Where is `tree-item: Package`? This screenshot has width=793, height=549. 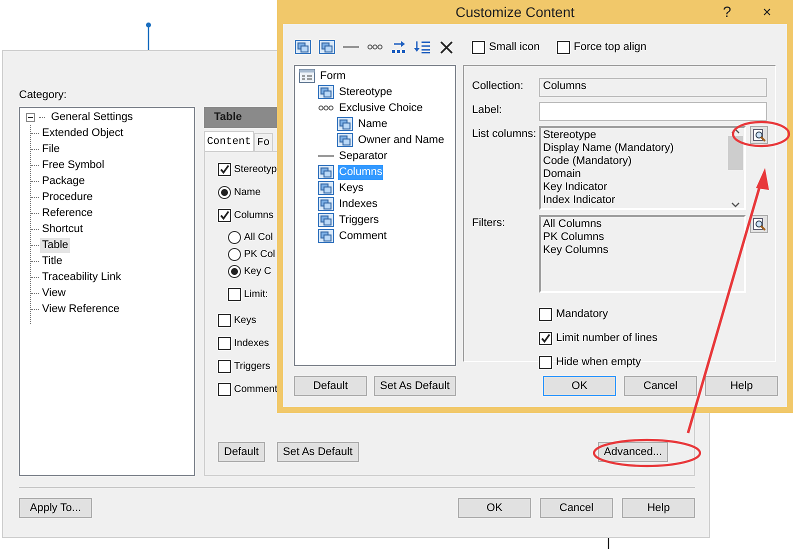 tree-item: Package is located at coordinates (63, 181).